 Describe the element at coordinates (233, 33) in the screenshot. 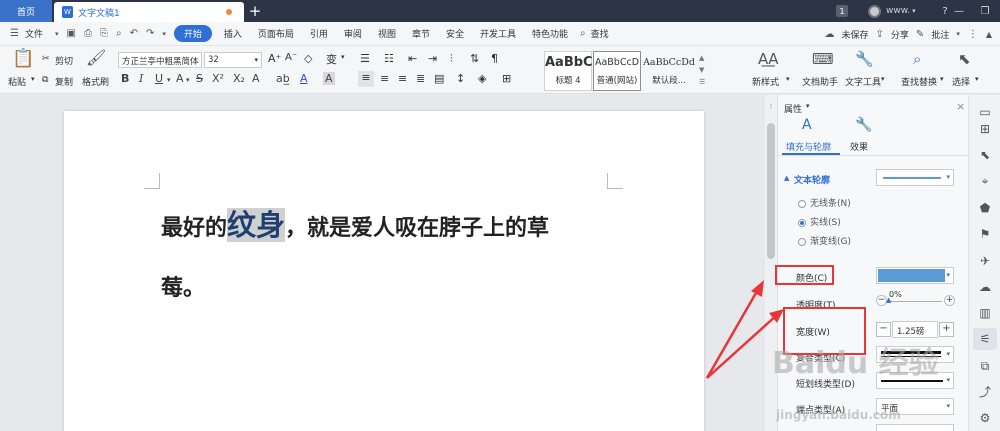

I see `tab-insert: 插入` at that location.